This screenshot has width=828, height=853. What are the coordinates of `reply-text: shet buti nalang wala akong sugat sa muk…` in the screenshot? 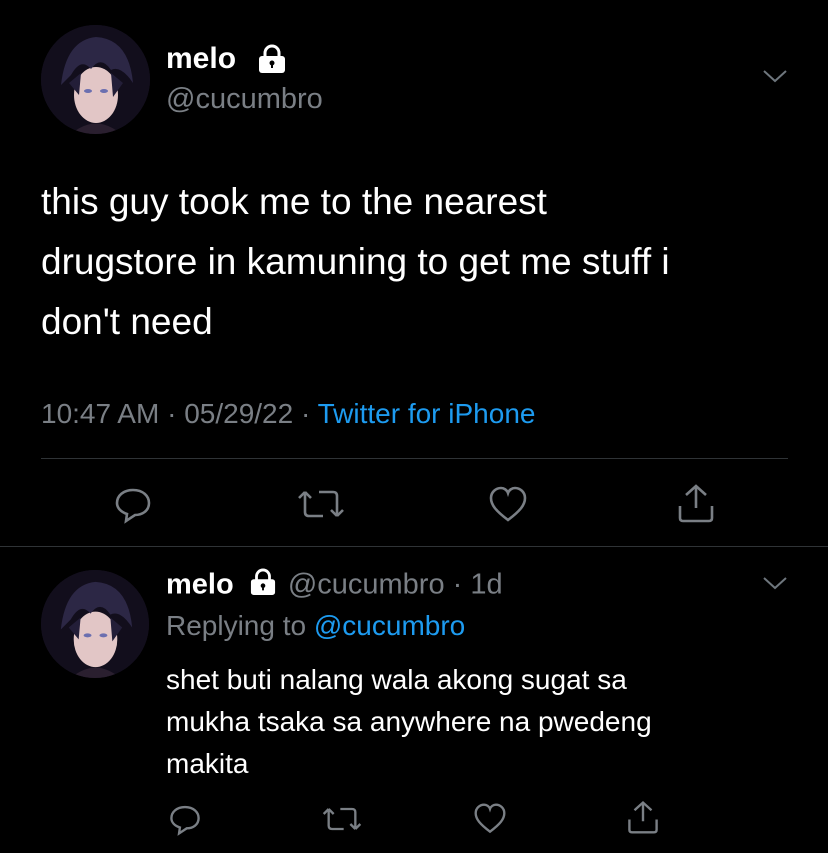 It's located at (486, 722).